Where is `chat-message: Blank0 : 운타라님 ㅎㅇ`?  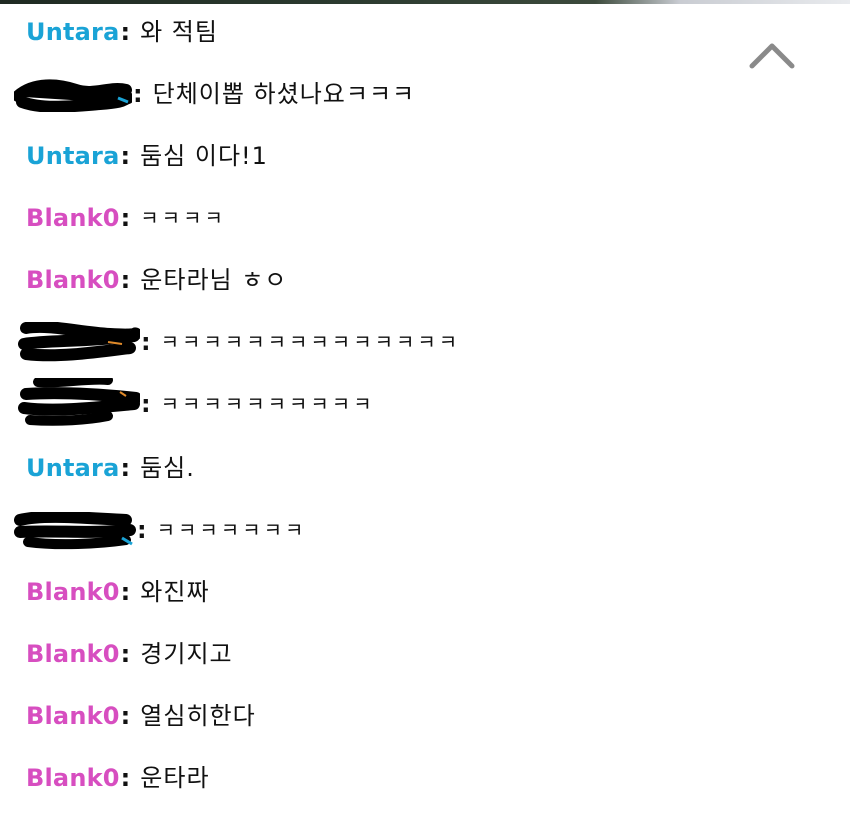
chat-message: Blank0 : 운타라님 ㅎㅇ is located at coordinates (156, 280).